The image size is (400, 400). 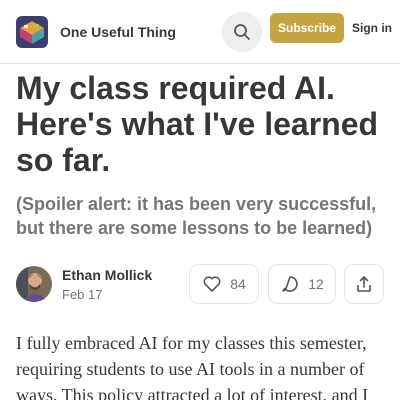 I want to click on search-icon, so click(x=242, y=32).